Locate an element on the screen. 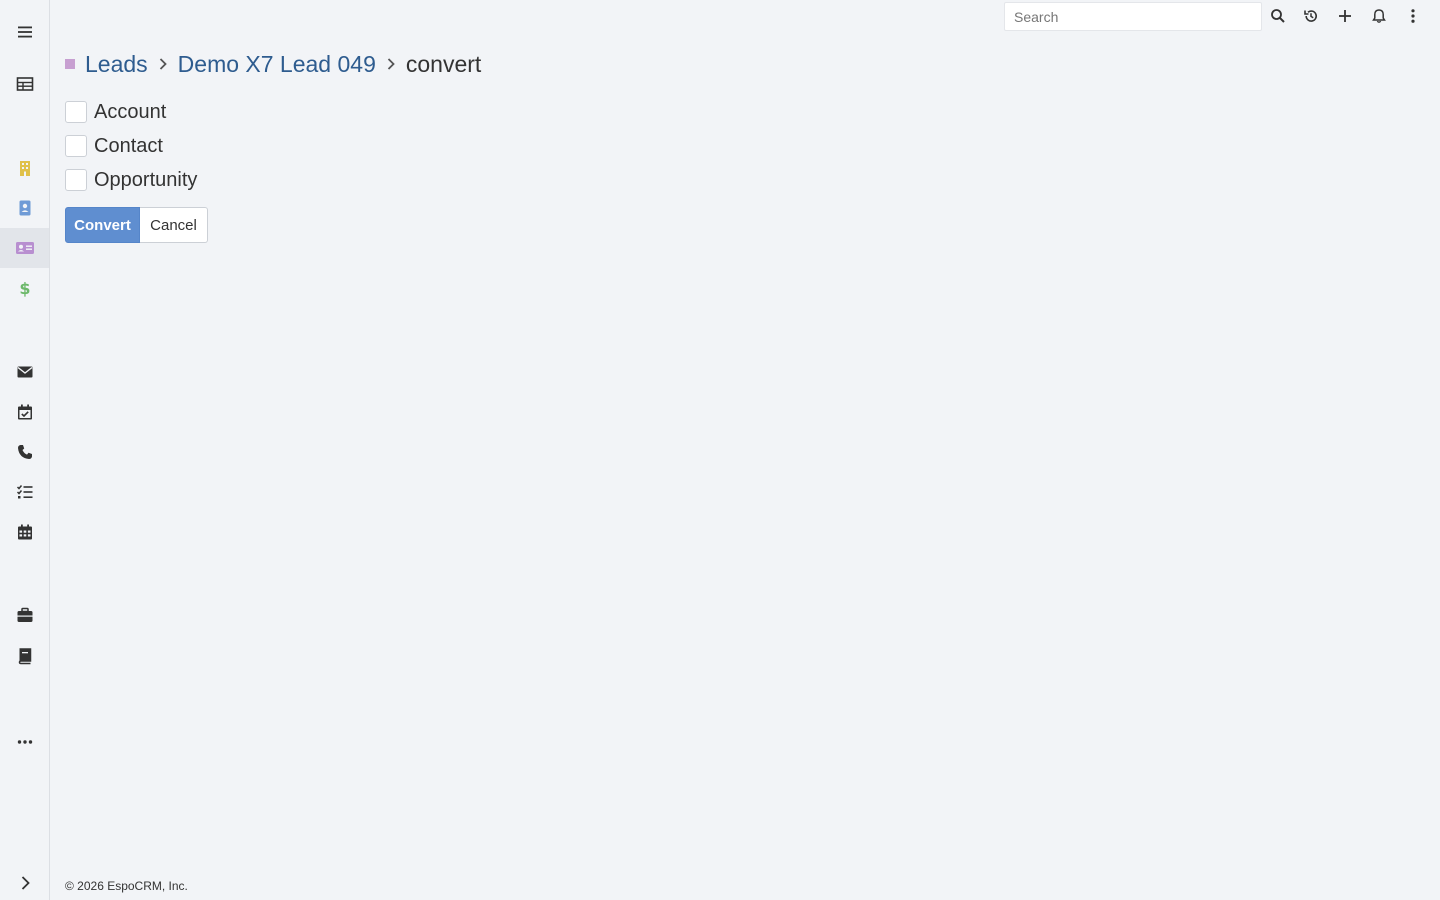 The image size is (1440, 900). sidebar-item-tasks is located at coordinates (24, 492).